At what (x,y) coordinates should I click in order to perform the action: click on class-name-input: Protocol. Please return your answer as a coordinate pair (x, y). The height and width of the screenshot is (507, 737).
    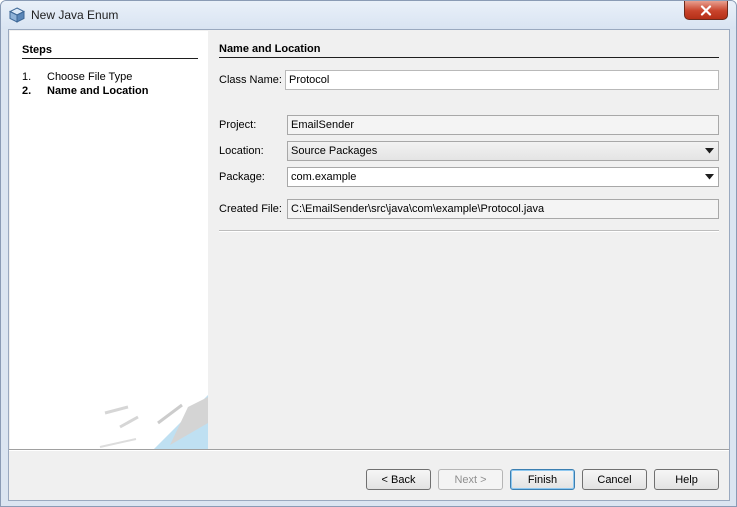
    Looking at the image, I should click on (502, 80).